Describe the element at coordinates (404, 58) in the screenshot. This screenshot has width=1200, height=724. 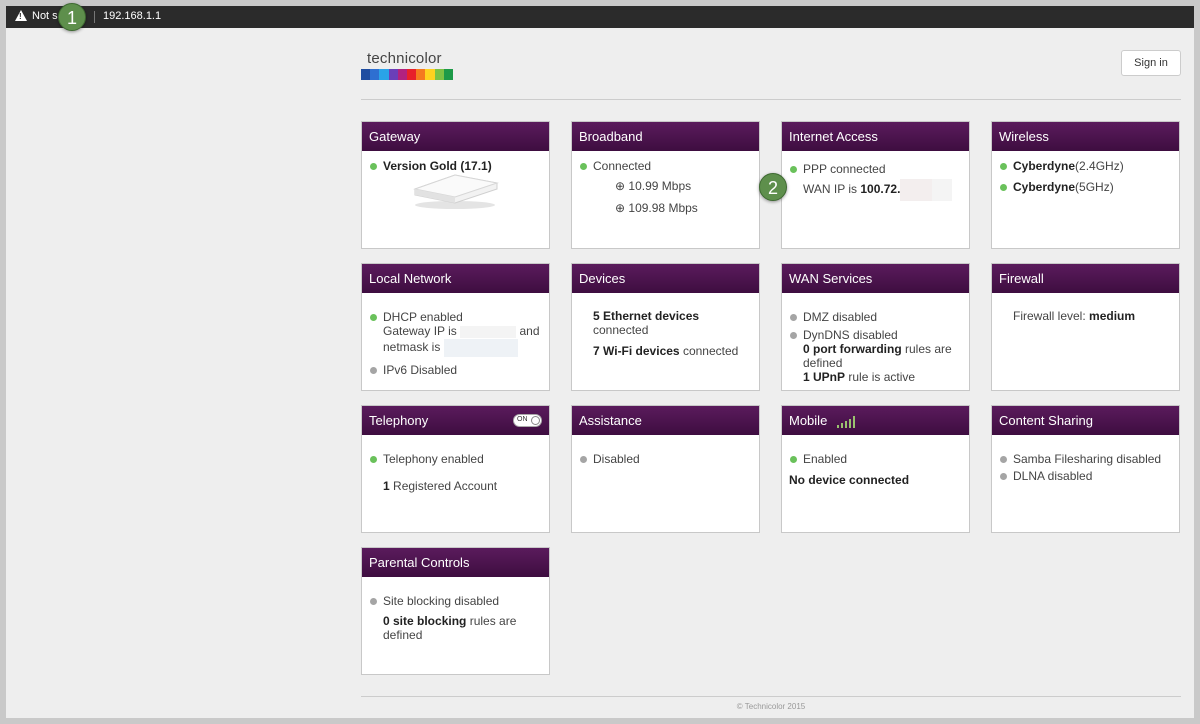
I see `logo-wordmark: technicolor` at that location.